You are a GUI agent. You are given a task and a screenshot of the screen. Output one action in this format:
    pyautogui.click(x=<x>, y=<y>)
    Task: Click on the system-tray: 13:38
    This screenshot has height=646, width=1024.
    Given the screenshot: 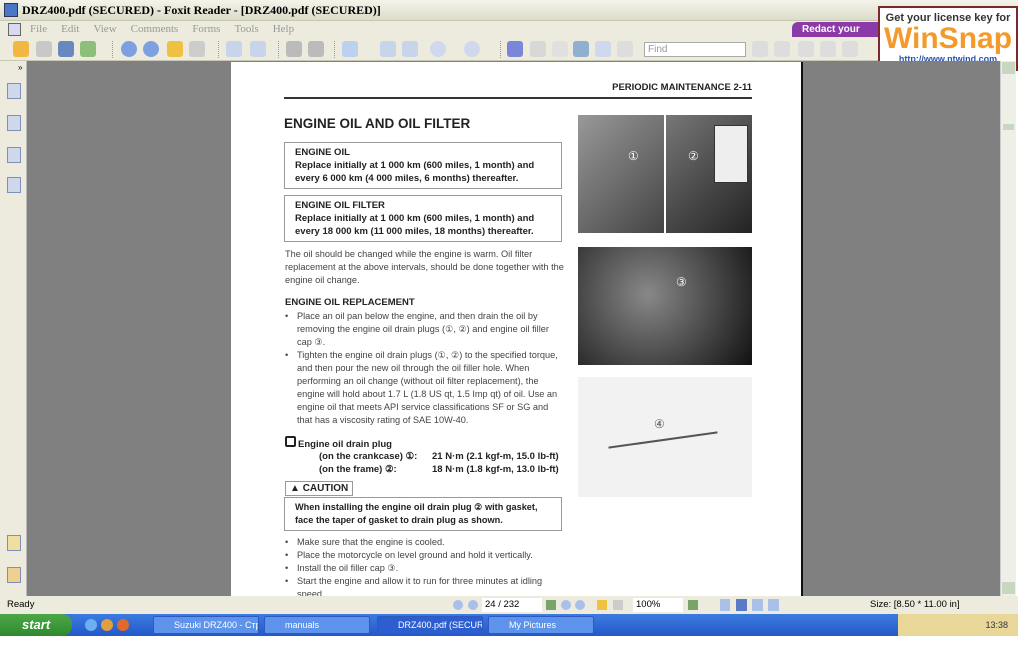 What is the action you would take?
    pyautogui.click(x=958, y=625)
    